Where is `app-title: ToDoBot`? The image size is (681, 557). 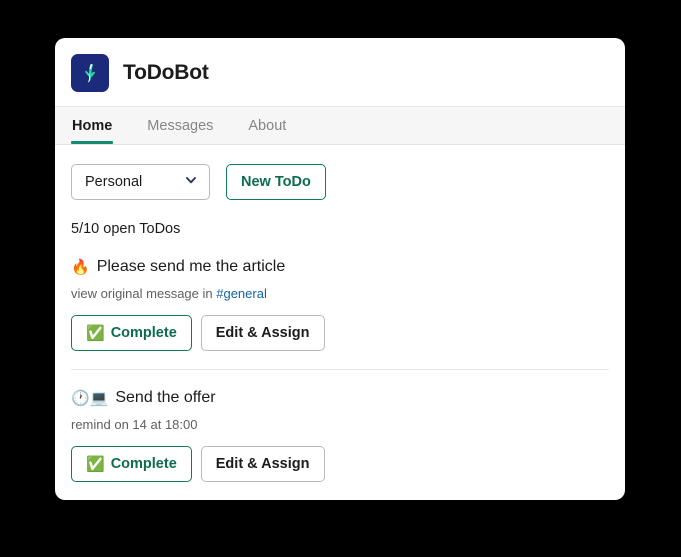 app-title: ToDoBot is located at coordinates (166, 72).